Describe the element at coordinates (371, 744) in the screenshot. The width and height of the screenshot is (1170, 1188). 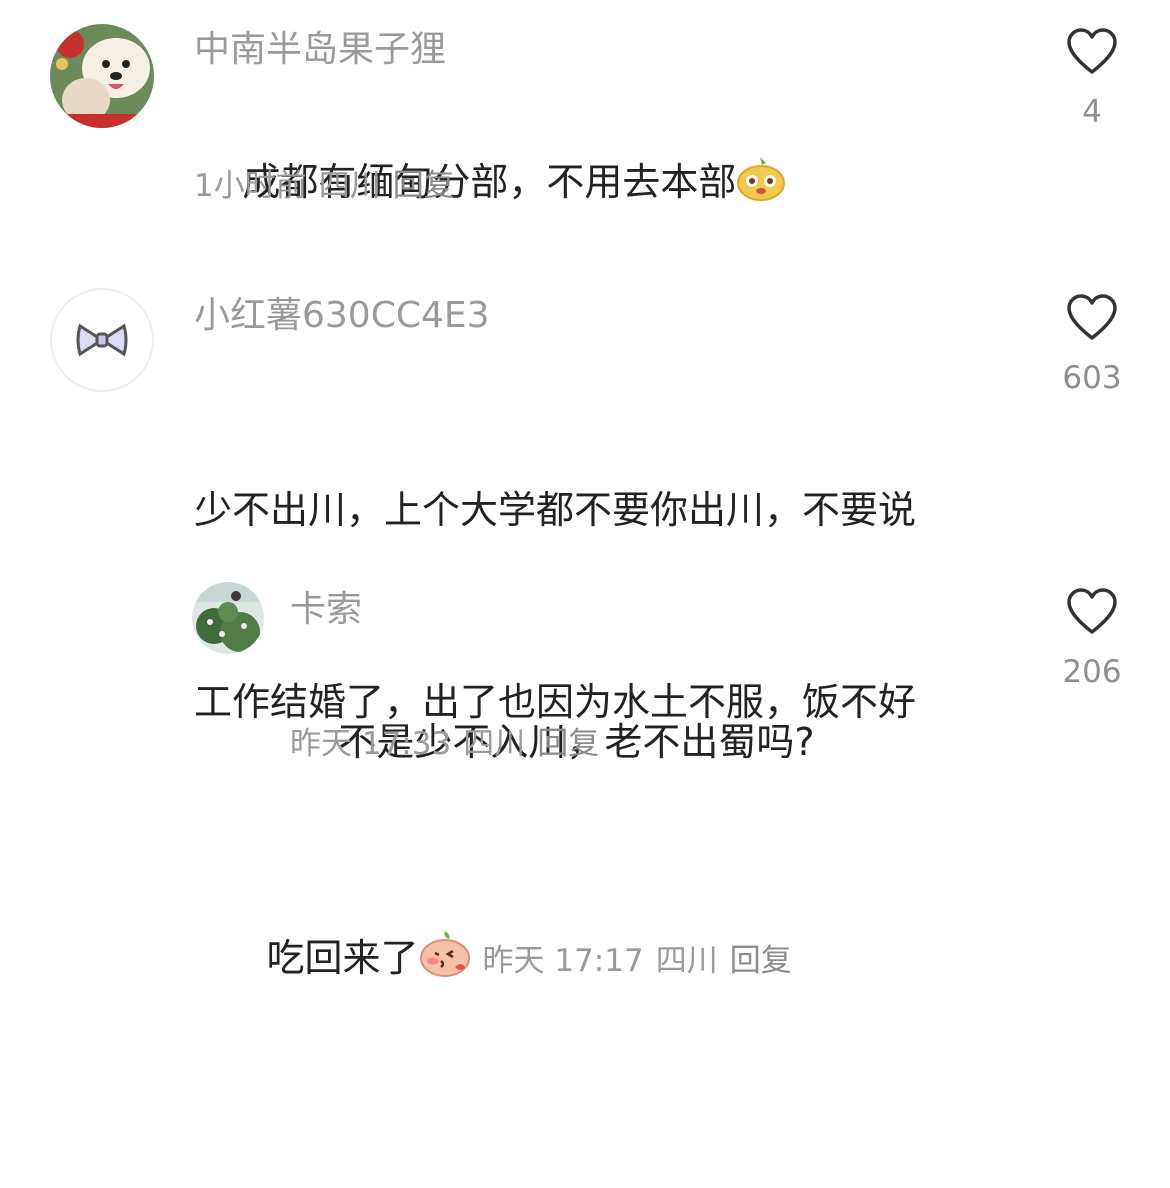
I see `timestamp: 昨天 17:33` at that location.